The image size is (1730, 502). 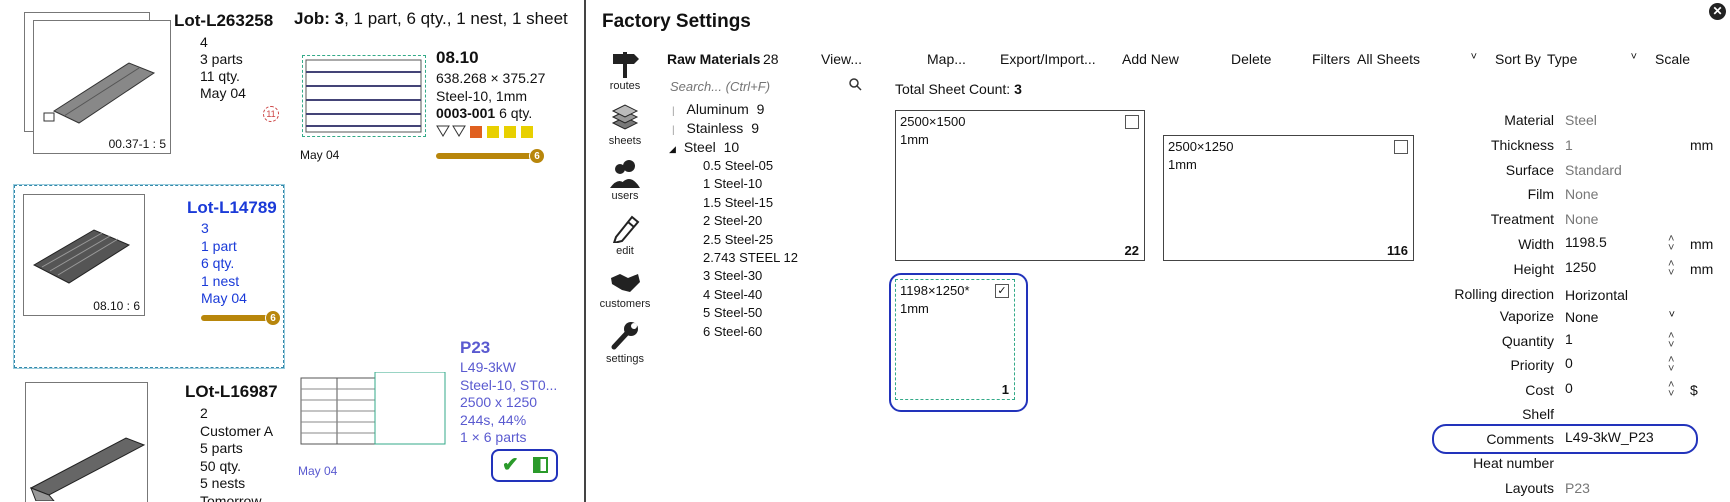 What do you see at coordinates (1620, 412) in the screenshot?
I see `shelf-input` at bounding box center [1620, 412].